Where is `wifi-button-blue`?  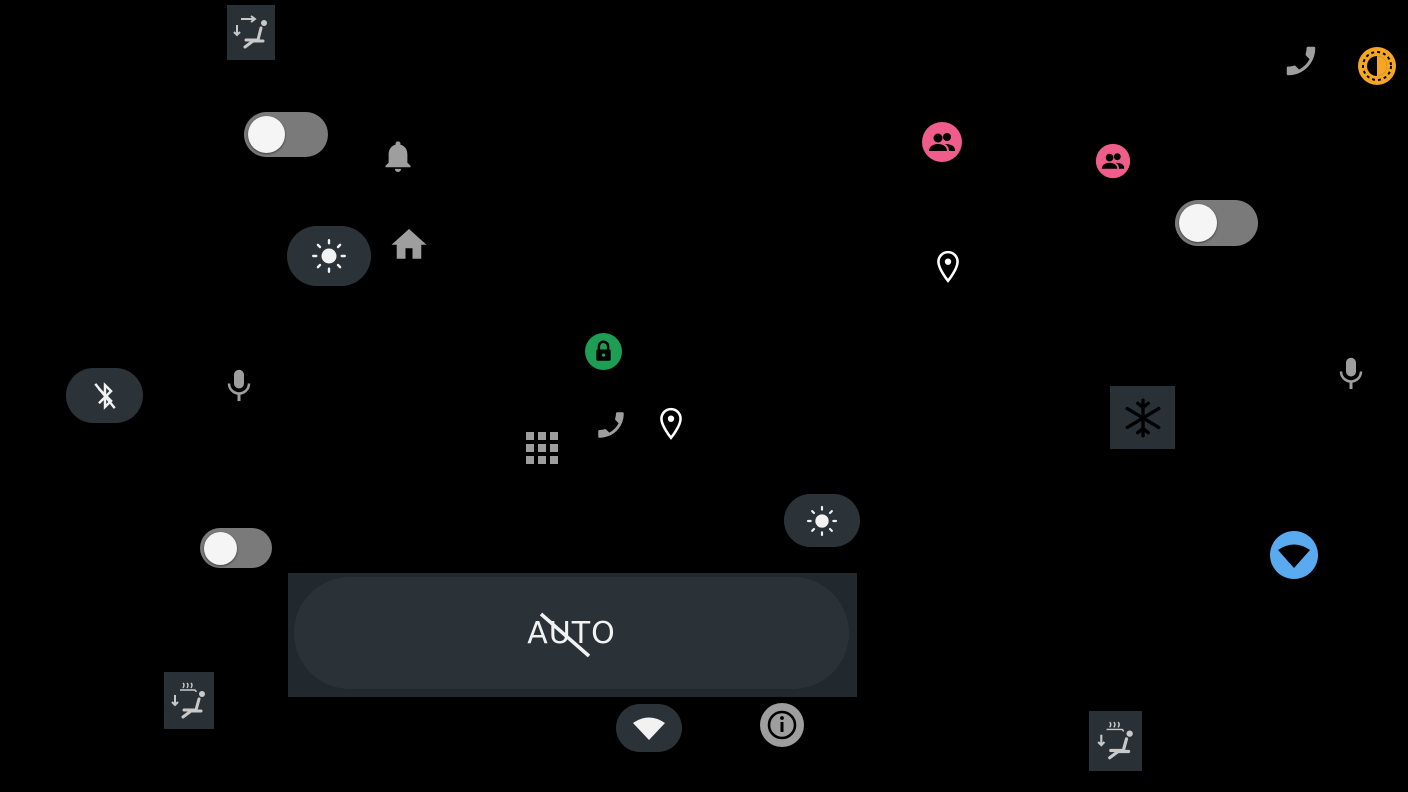
wifi-button-blue is located at coordinates (1294, 555).